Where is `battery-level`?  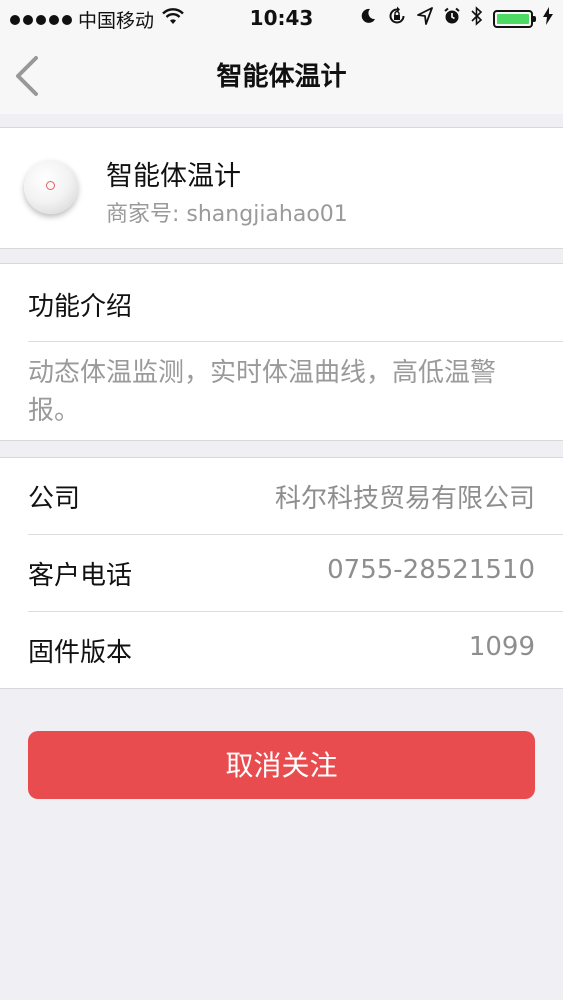
battery-level is located at coordinates (513, 18).